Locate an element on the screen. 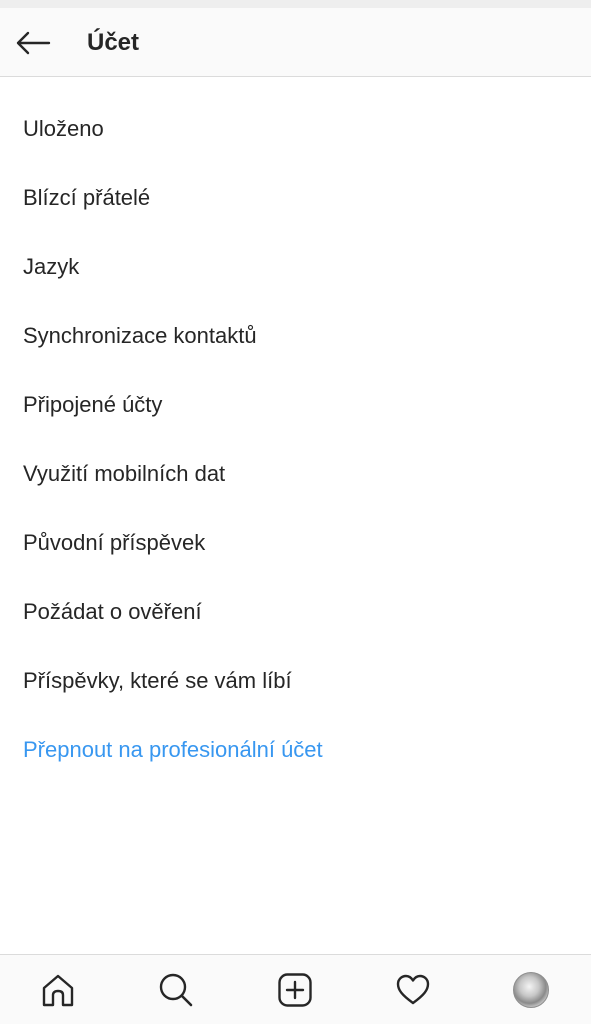 This screenshot has height=1024, width=591. header-bar: Účet is located at coordinates (295, 42).